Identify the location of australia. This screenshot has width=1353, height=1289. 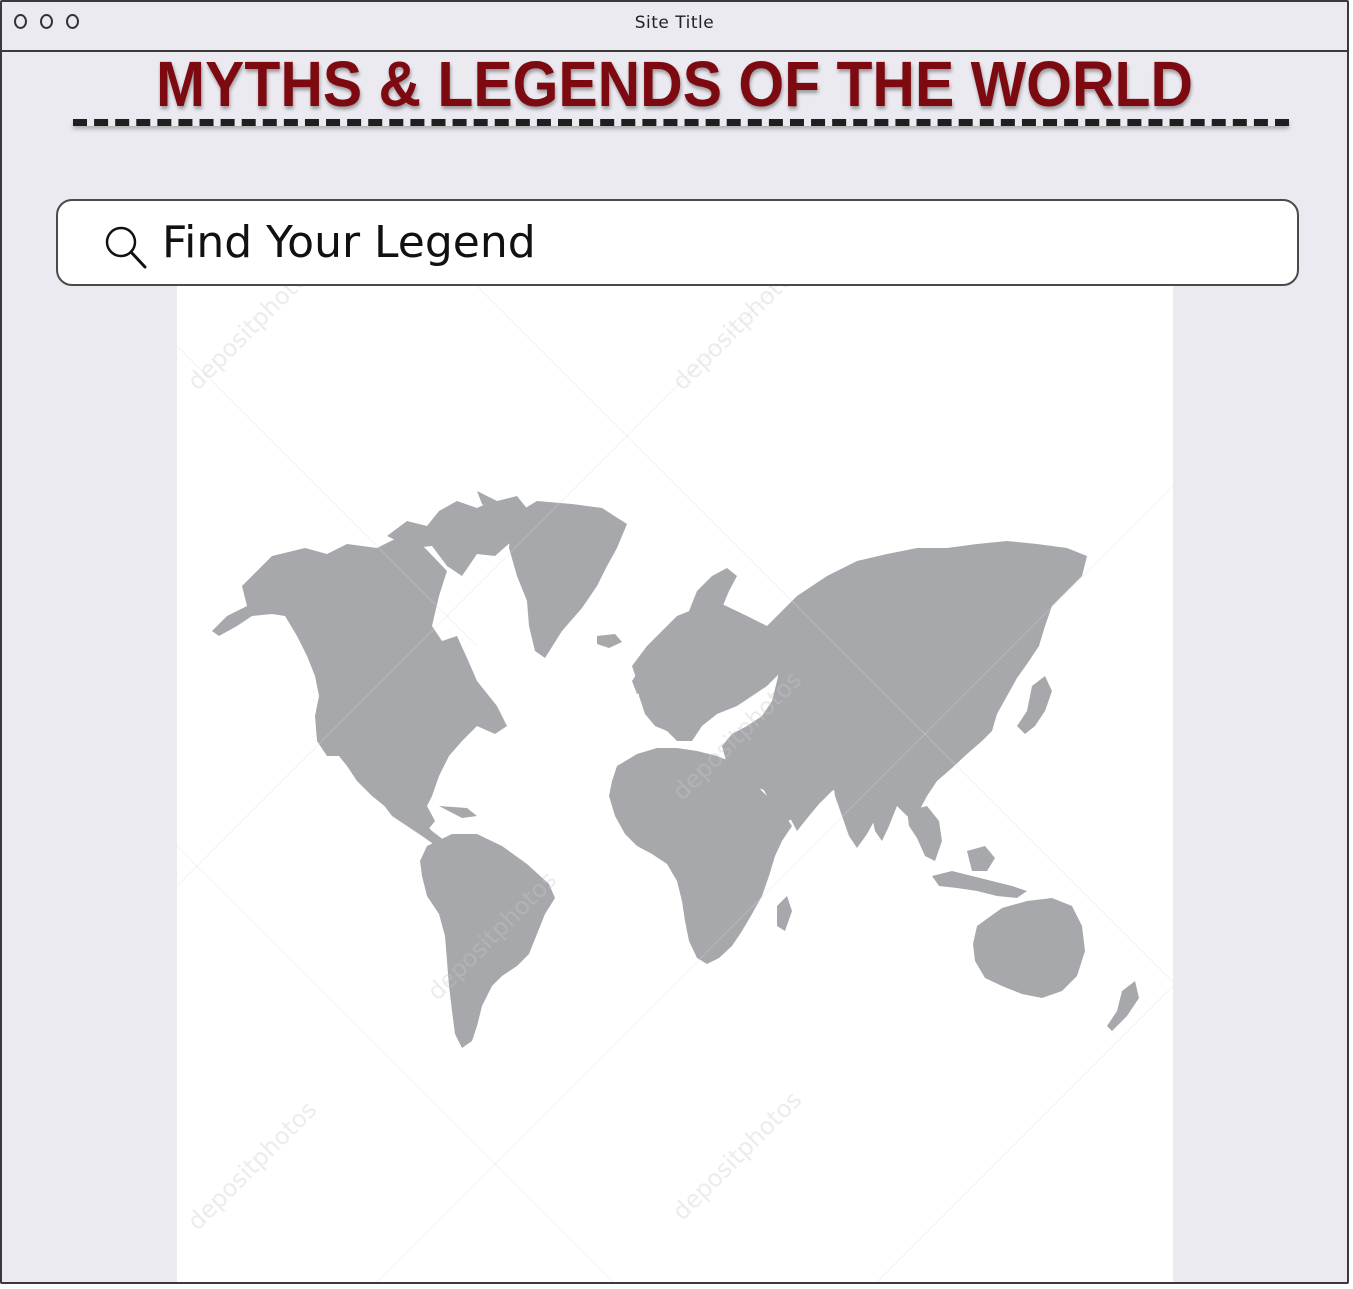
(1029, 948).